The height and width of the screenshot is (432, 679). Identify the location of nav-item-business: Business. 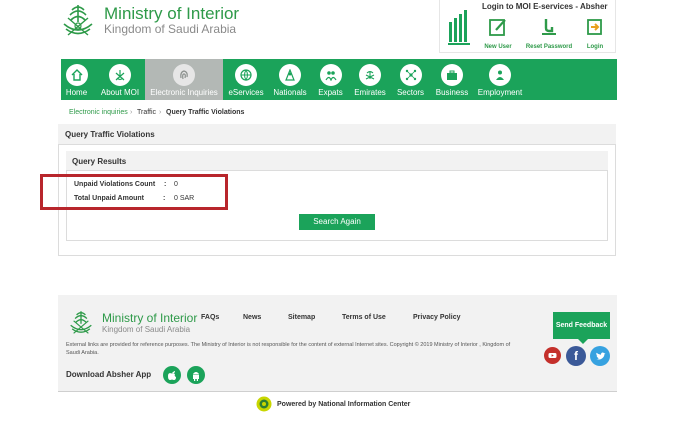
(452, 79).